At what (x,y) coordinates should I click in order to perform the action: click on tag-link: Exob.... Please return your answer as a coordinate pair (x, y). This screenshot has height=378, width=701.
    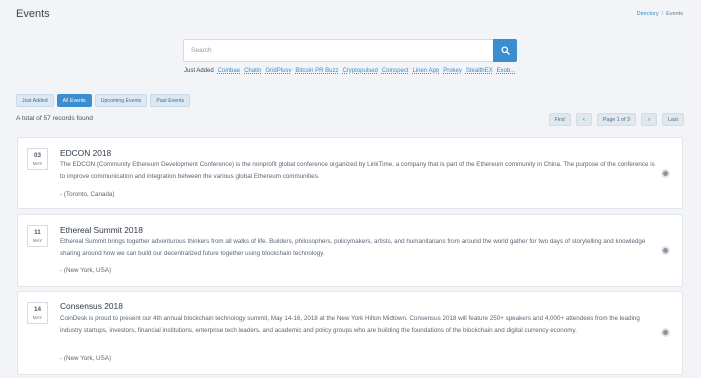
    Looking at the image, I should click on (506, 71).